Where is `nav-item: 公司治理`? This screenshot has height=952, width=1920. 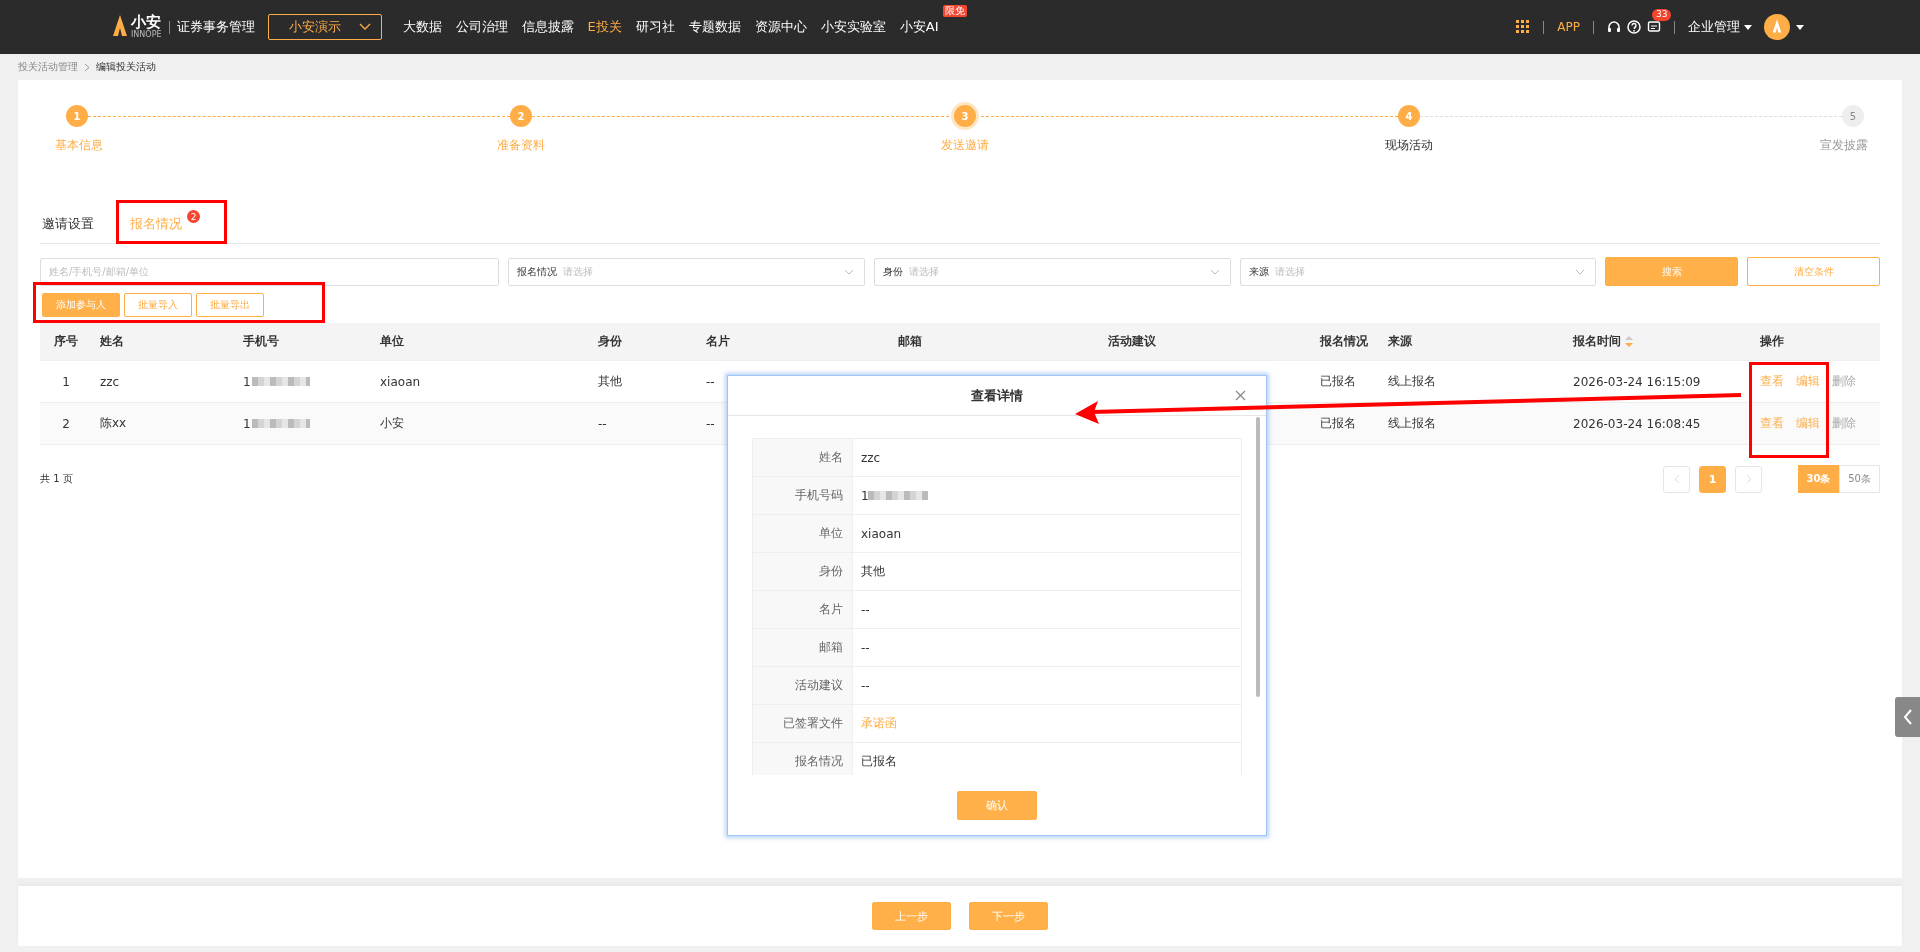 nav-item: 公司治理 is located at coordinates (481, 26).